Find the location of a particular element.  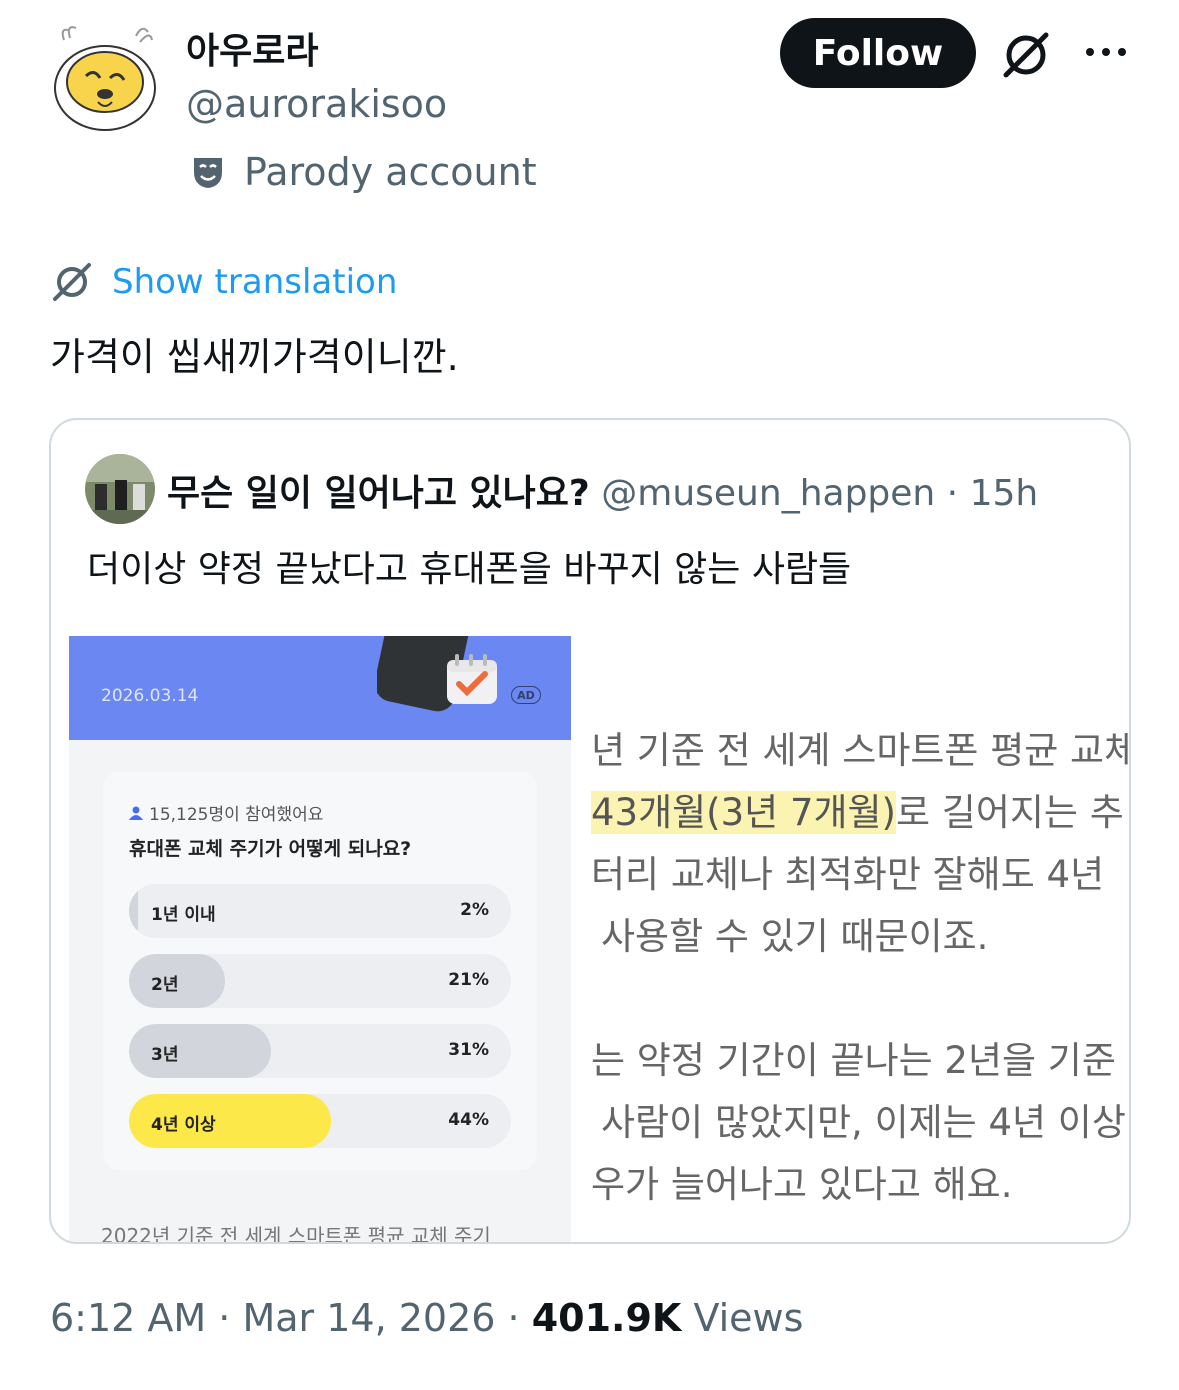

poll-participants: 15,125명이 참여했어요 is located at coordinates (226, 812).